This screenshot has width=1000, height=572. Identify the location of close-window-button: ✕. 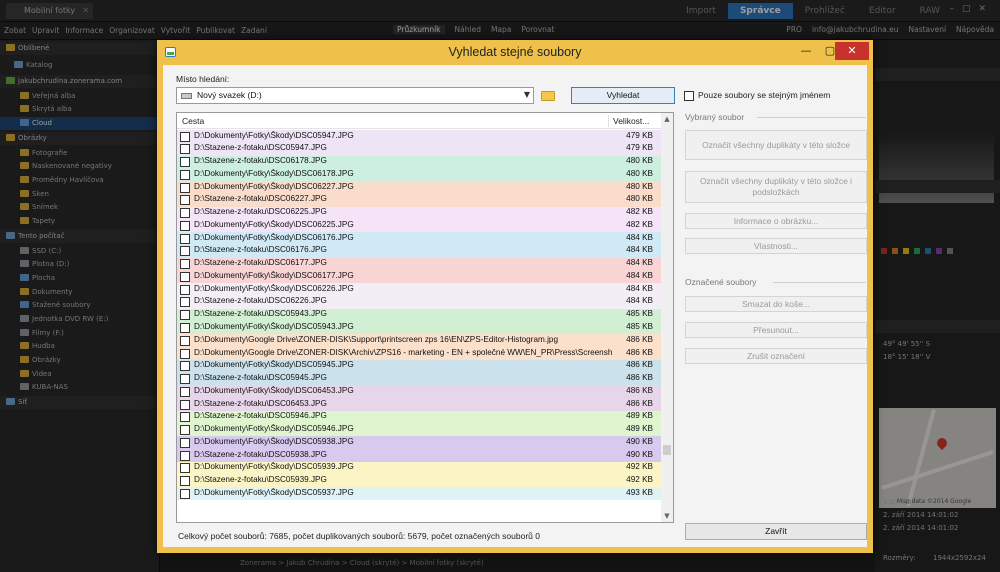
(852, 51).